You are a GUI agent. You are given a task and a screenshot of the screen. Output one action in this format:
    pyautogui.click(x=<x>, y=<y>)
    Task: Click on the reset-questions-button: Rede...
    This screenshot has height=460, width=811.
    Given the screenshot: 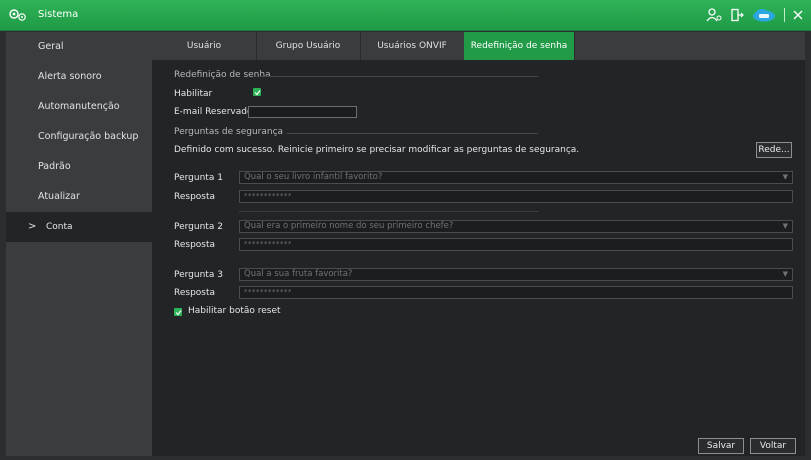 What is the action you would take?
    pyautogui.click(x=774, y=150)
    